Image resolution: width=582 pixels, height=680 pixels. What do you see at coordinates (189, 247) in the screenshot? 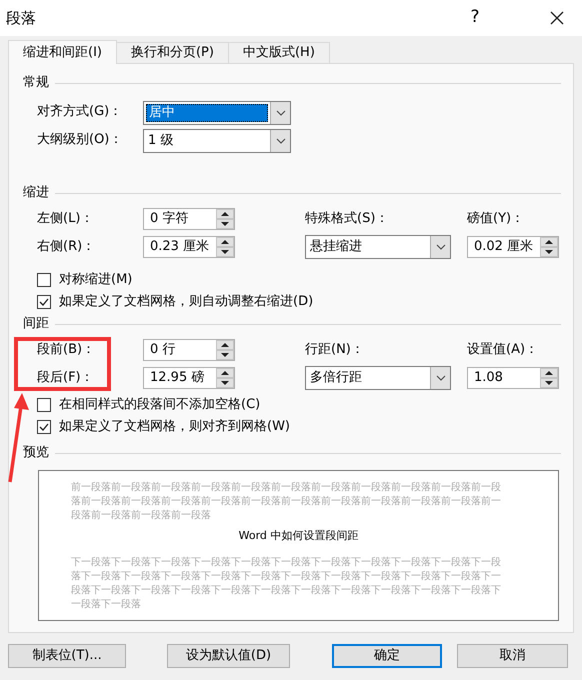
I see `spin-field: 0.23 厘米` at bounding box center [189, 247].